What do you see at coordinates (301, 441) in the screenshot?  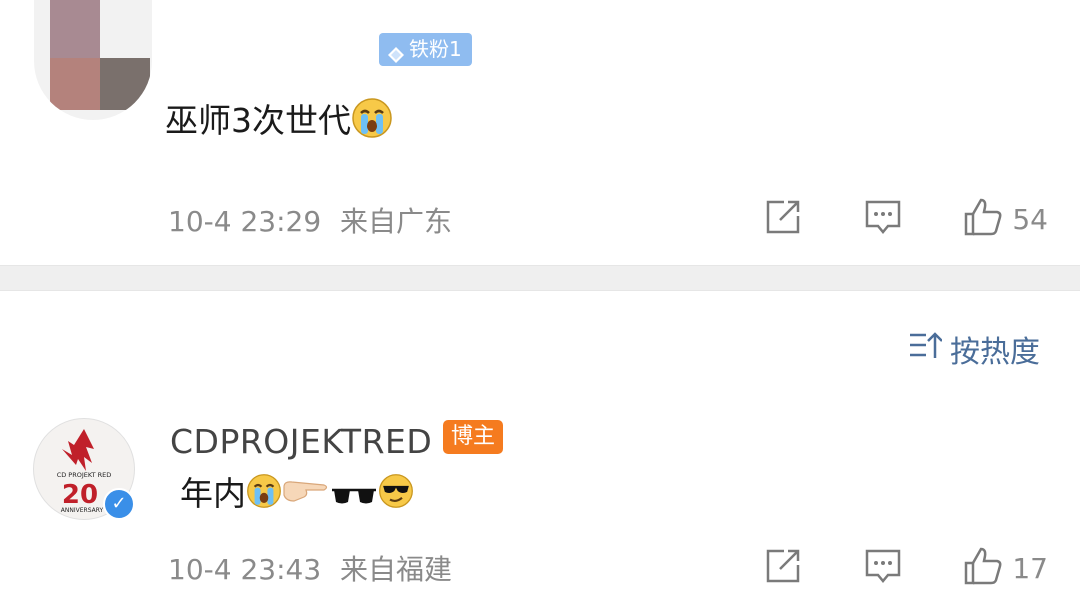 I see `username: CDPROJEKTRED` at bounding box center [301, 441].